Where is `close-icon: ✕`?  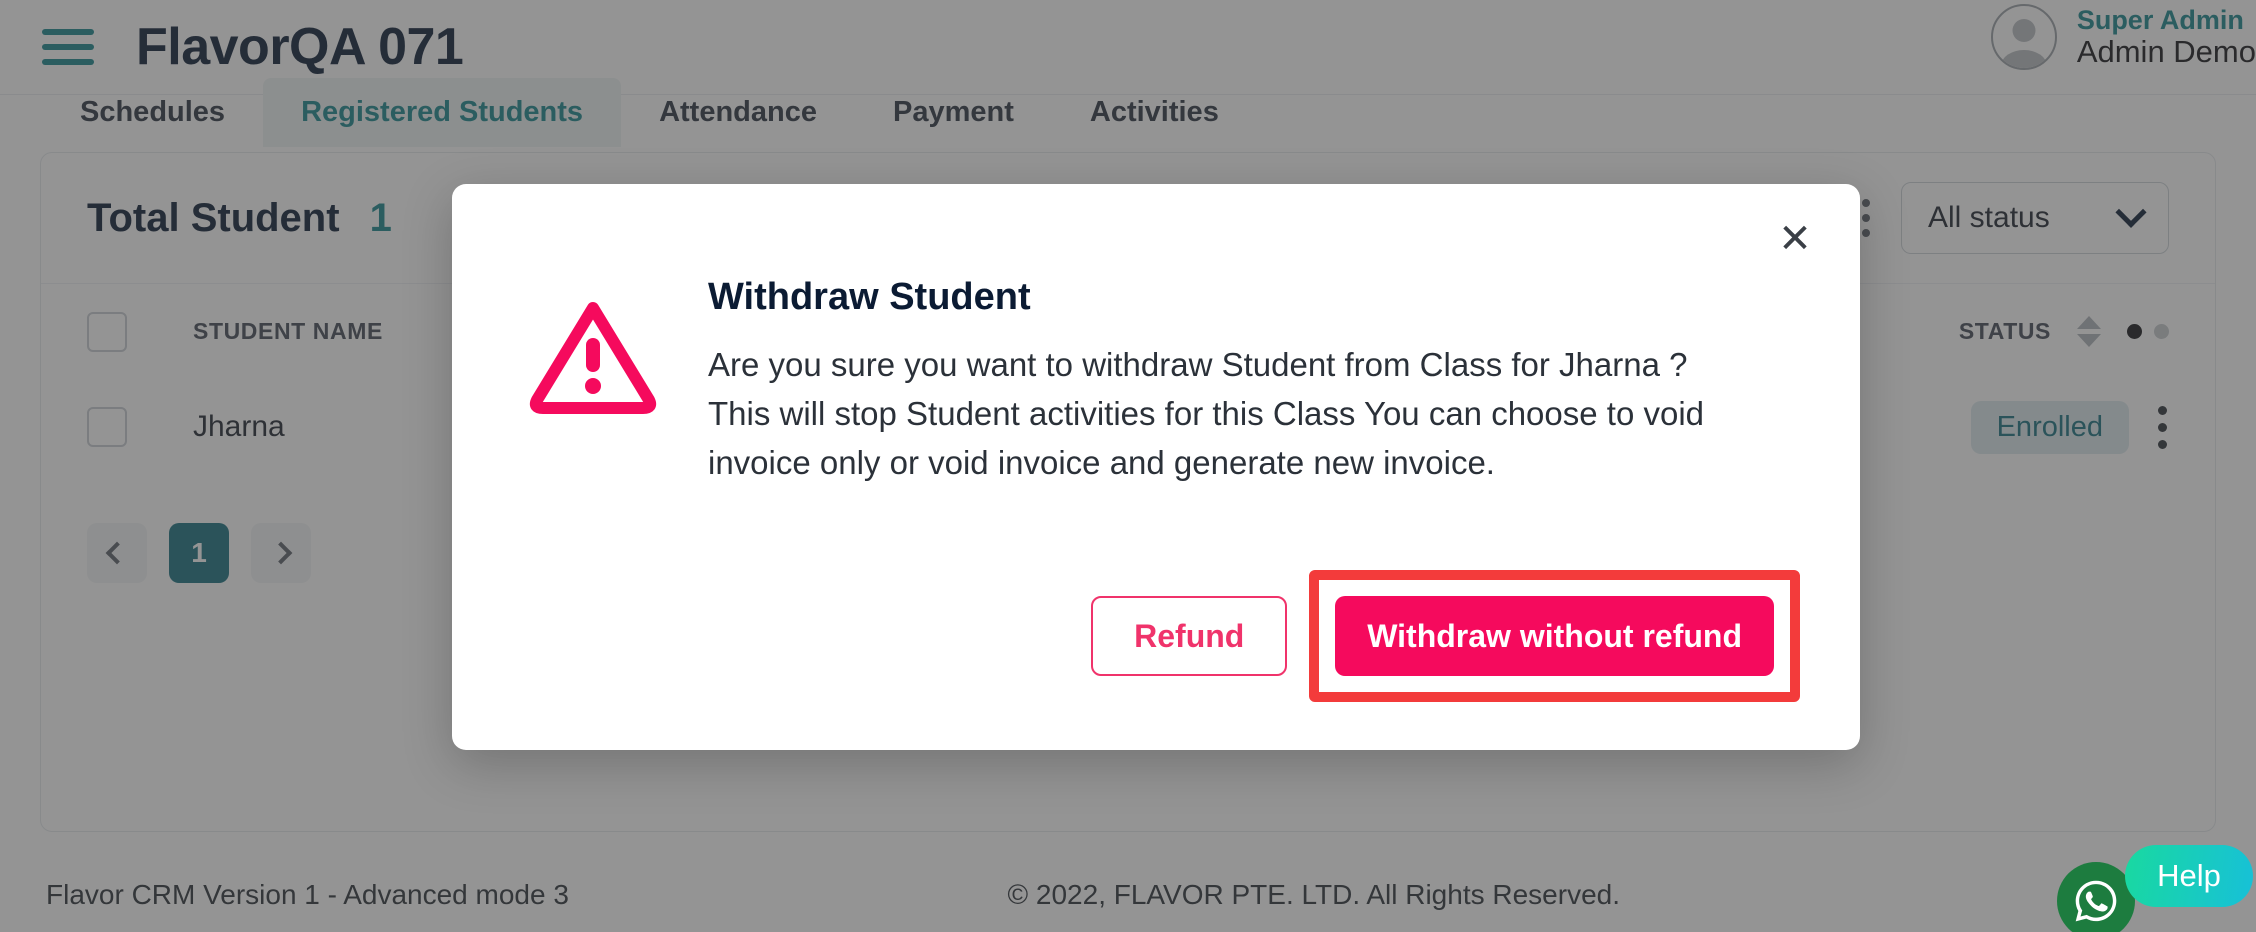
close-icon: ✕ is located at coordinates (1795, 239).